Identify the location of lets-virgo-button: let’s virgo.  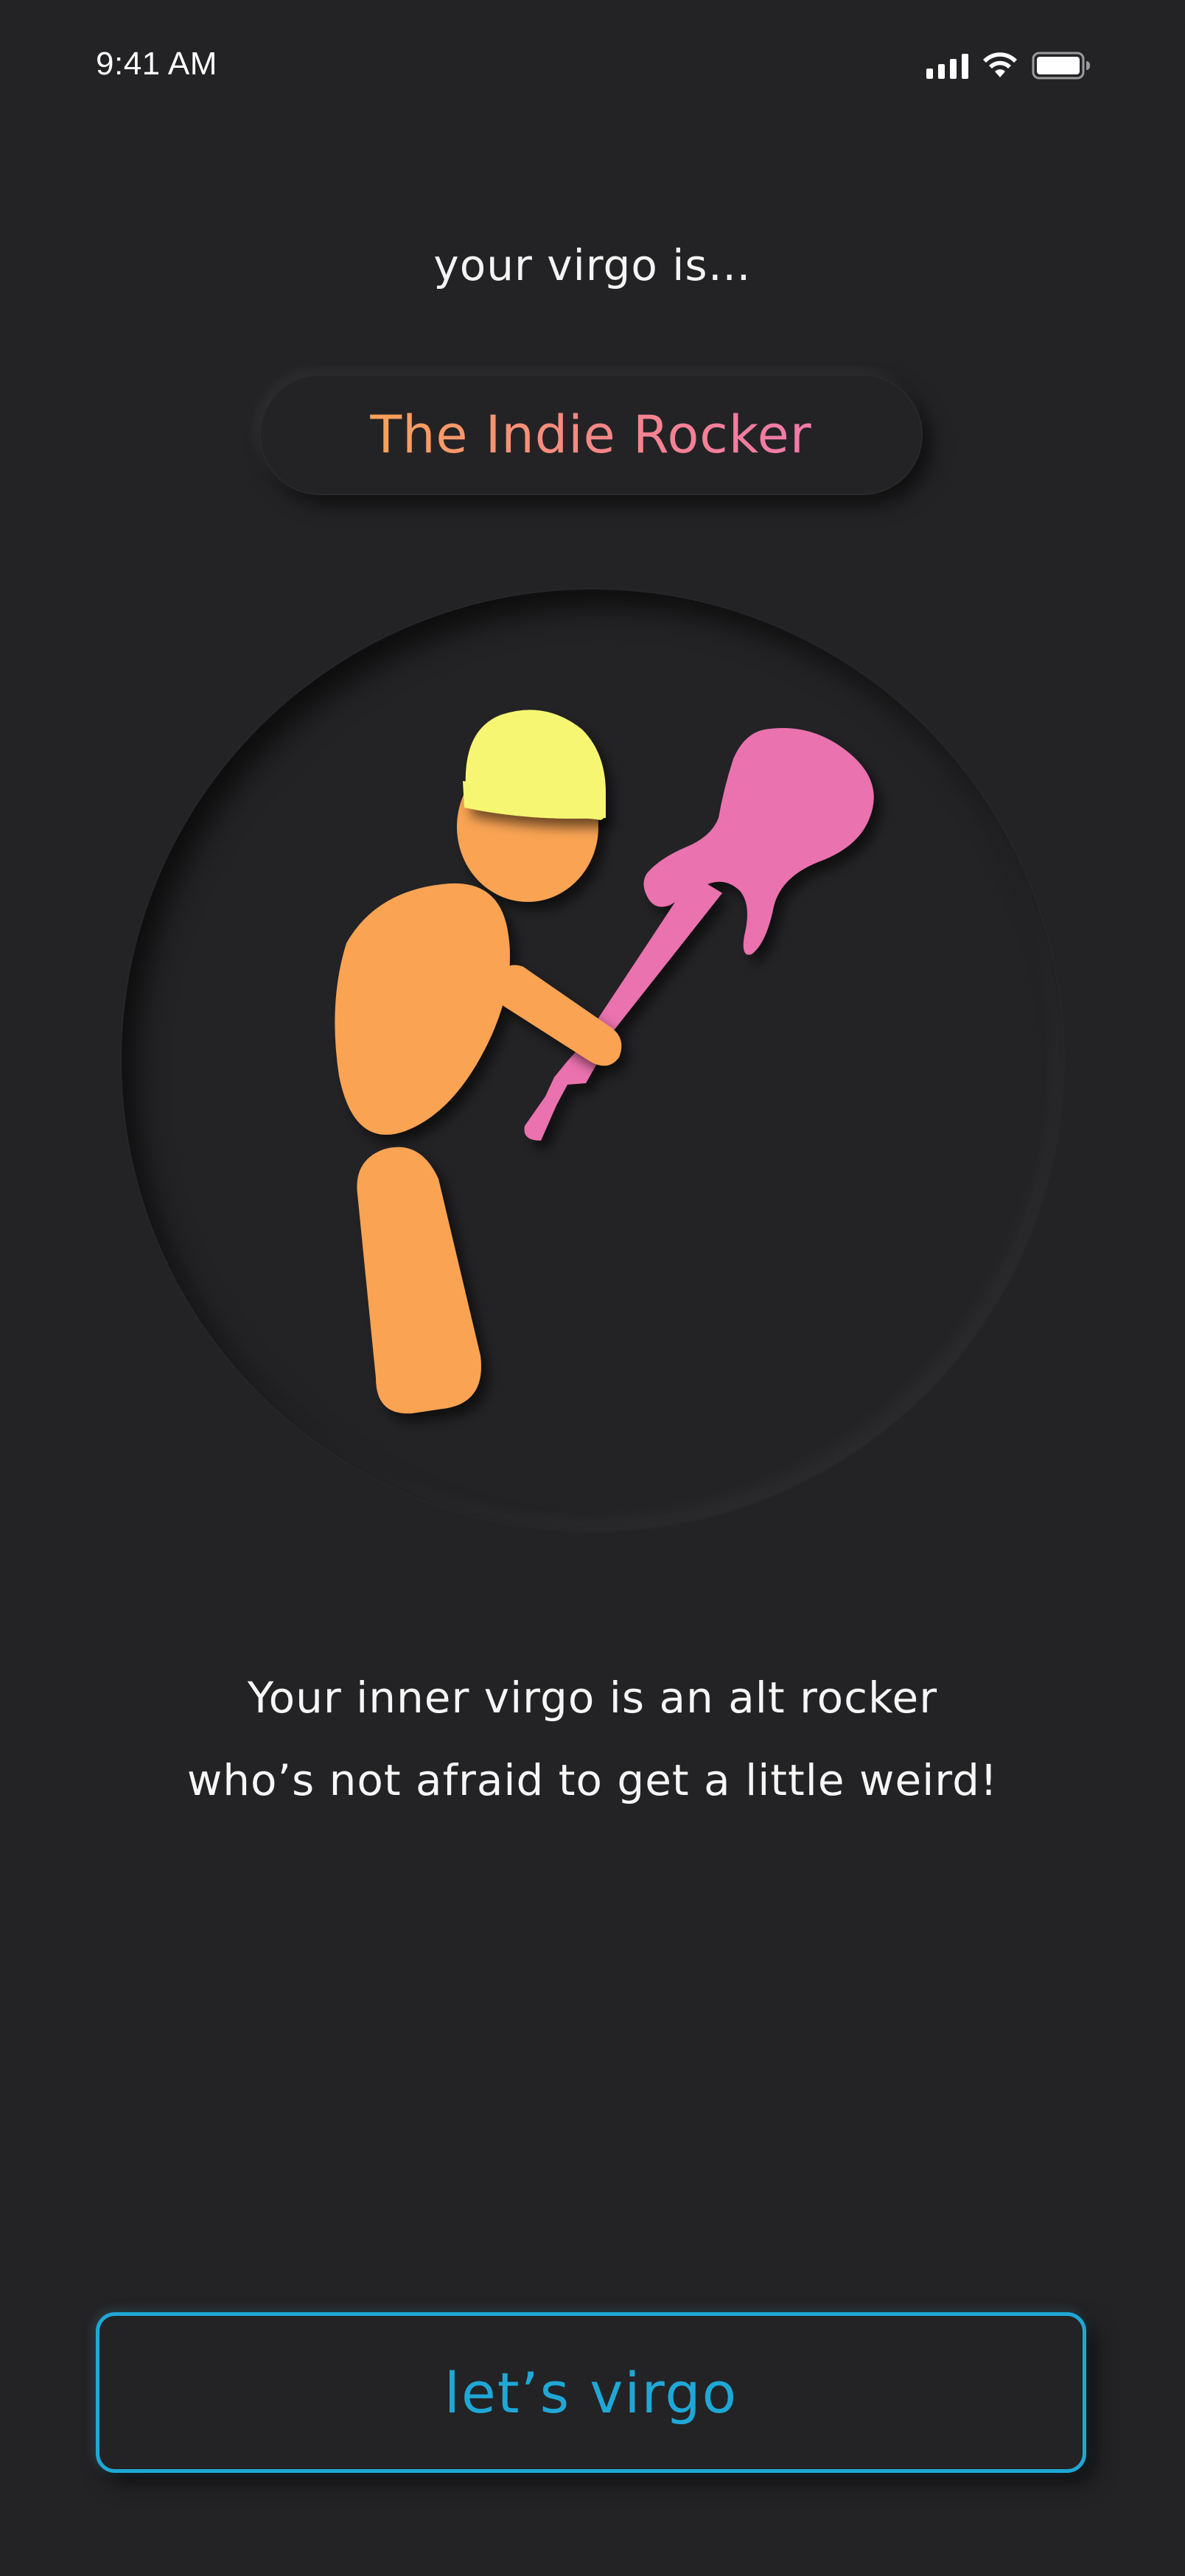
(591, 2392).